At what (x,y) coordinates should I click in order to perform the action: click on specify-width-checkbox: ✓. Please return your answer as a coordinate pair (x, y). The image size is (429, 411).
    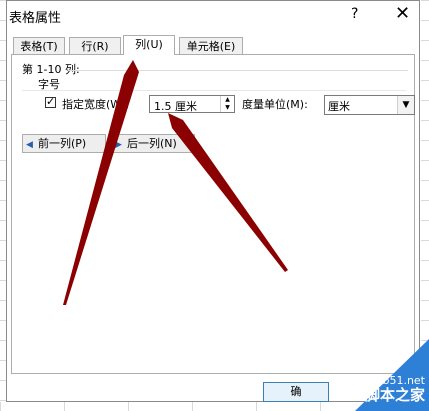
    Looking at the image, I should click on (50, 101).